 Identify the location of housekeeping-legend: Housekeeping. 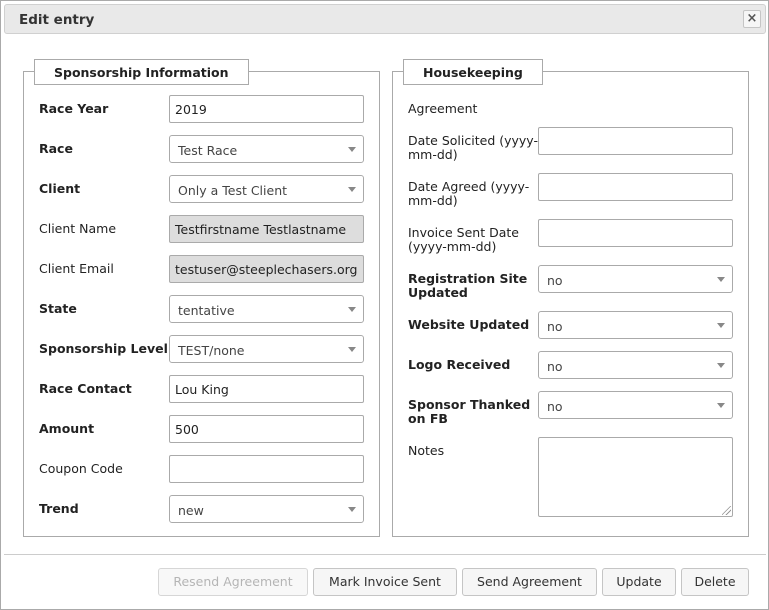
(473, 72).